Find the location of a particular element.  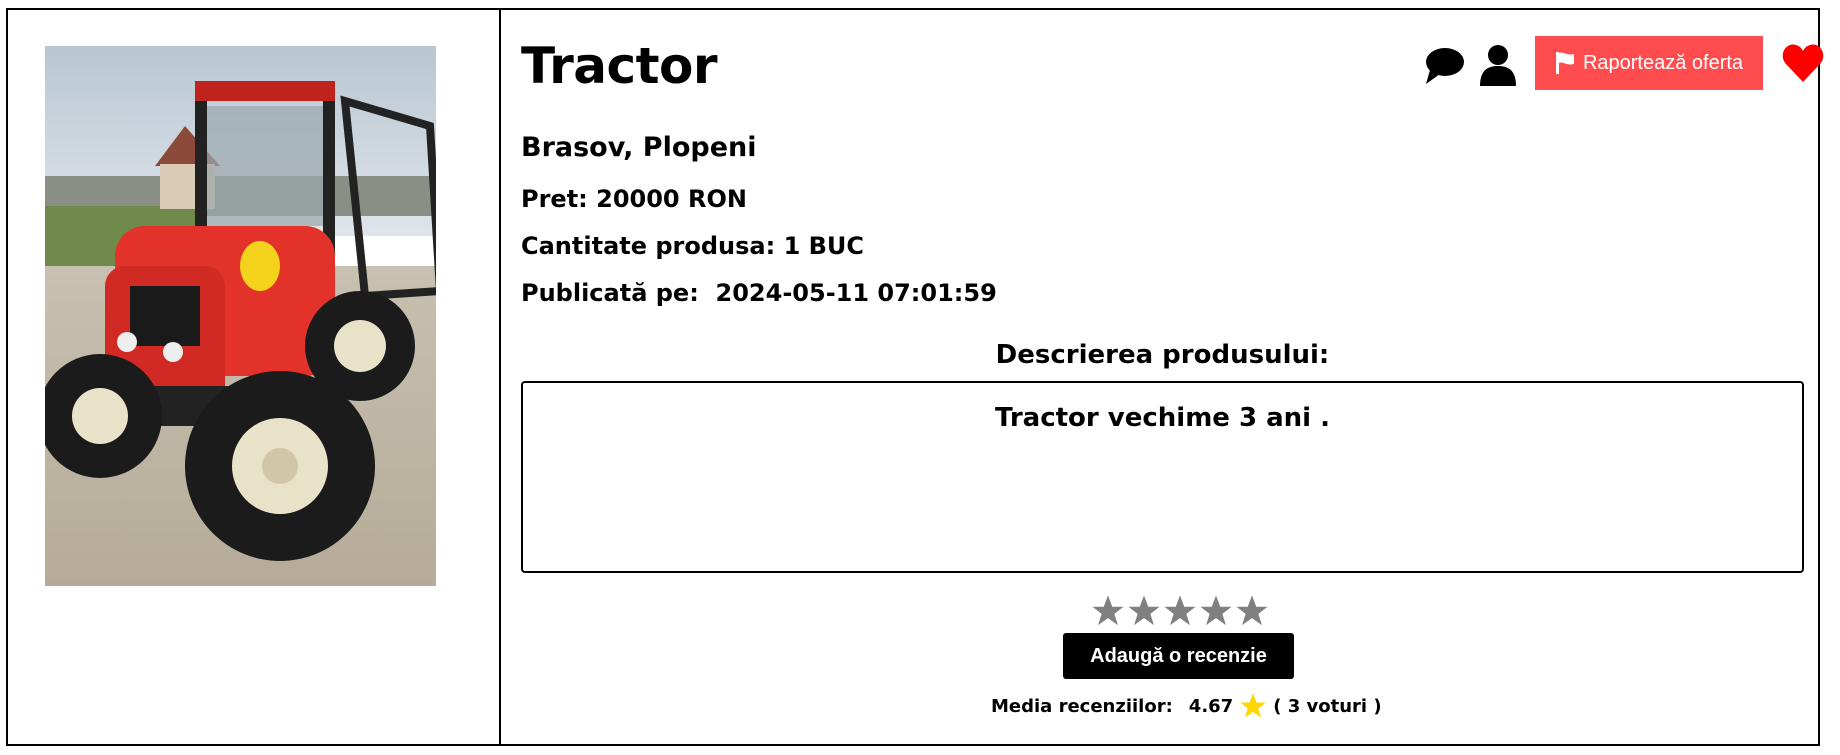

description-text: Tractor vechime 3 ani . is located at coordinates (1162, 418).